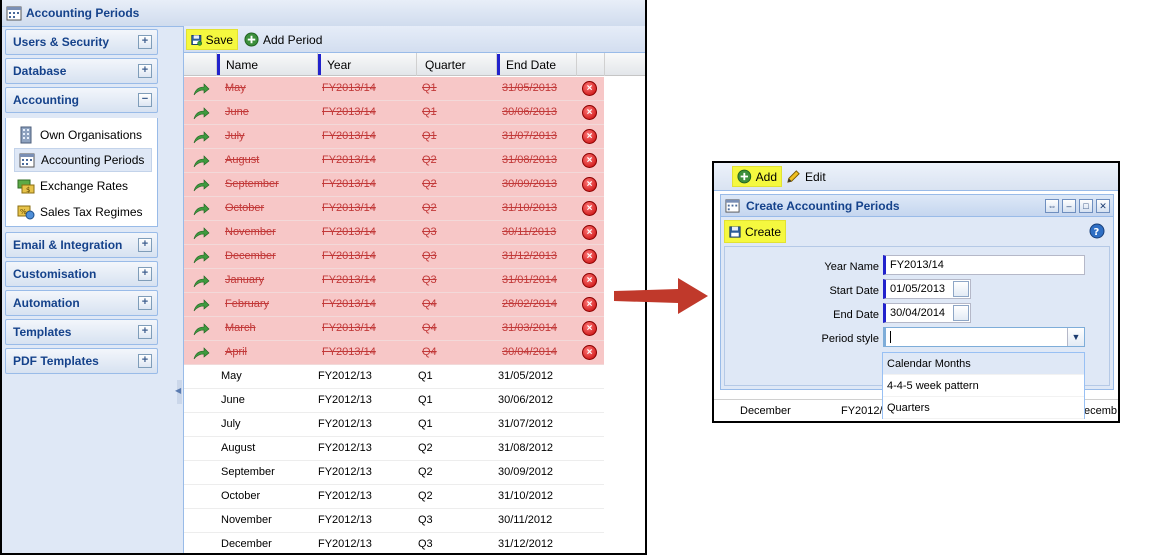 The height and width of the screenshot is (555, 1169). What do you see at coordinates (757, 176) in the screenshot?
I see `add-button: Add` at bounding box center [757, 176].